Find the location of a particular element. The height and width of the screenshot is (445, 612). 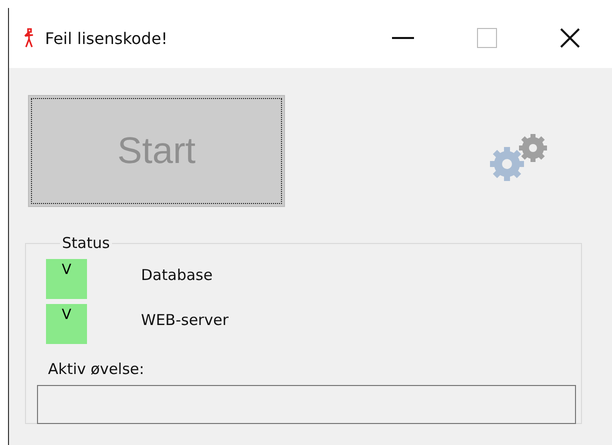

status-label: WEB-server is located at coordinates (184, 319).